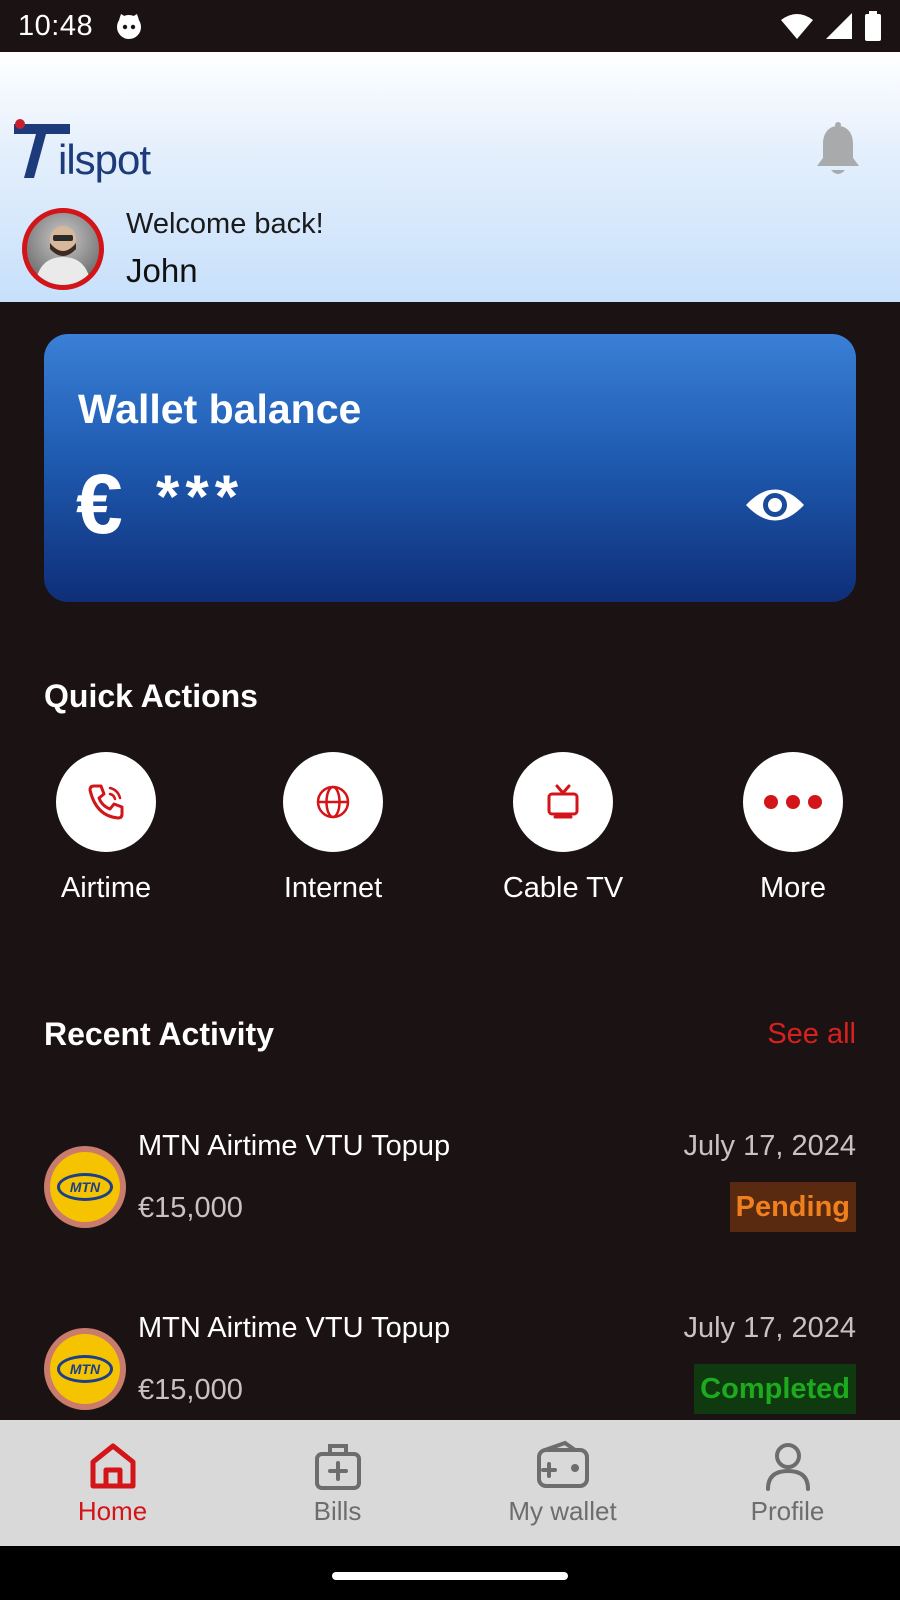  Describe the element at coordinates (775, 505) in the screenshot. I see `eye-icon` at that location.